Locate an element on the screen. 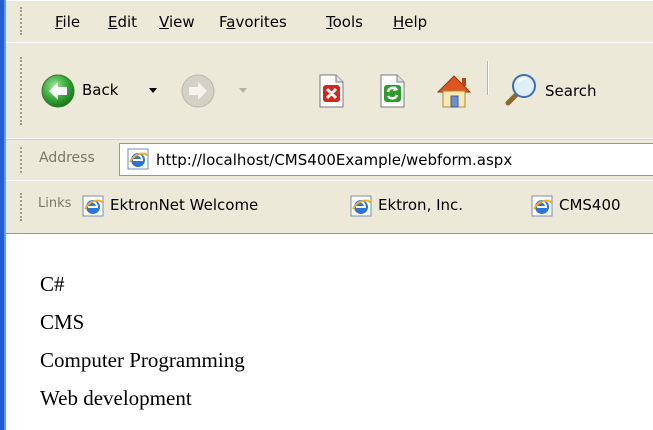  link-label: CMS400 is located at coordinates (590, 205).